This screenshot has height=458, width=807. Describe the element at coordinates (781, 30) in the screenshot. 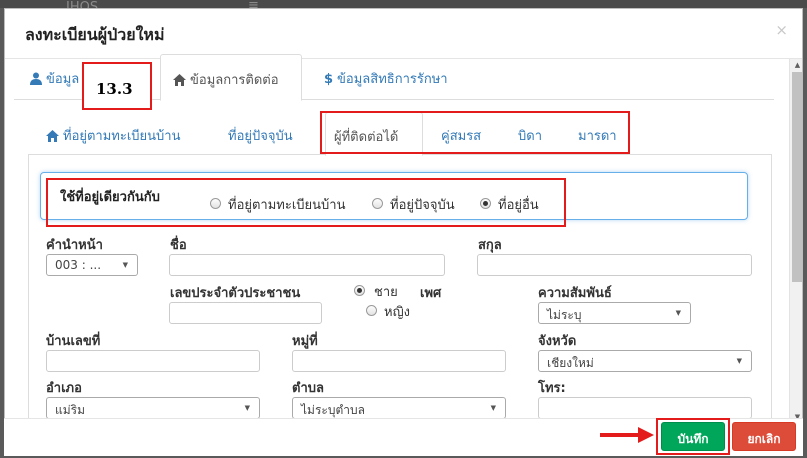

I see `close-icon: ×` at that location.